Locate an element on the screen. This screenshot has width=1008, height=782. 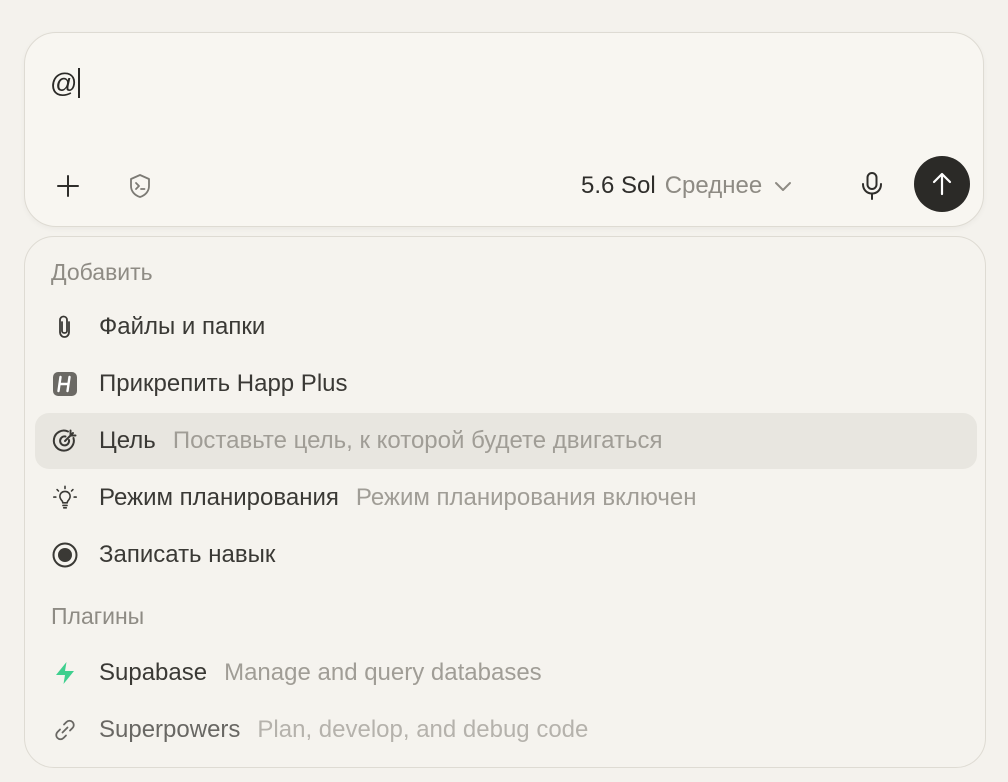
model-selector: 5.6 Sol Среднее is located at coordinates (687, 186).